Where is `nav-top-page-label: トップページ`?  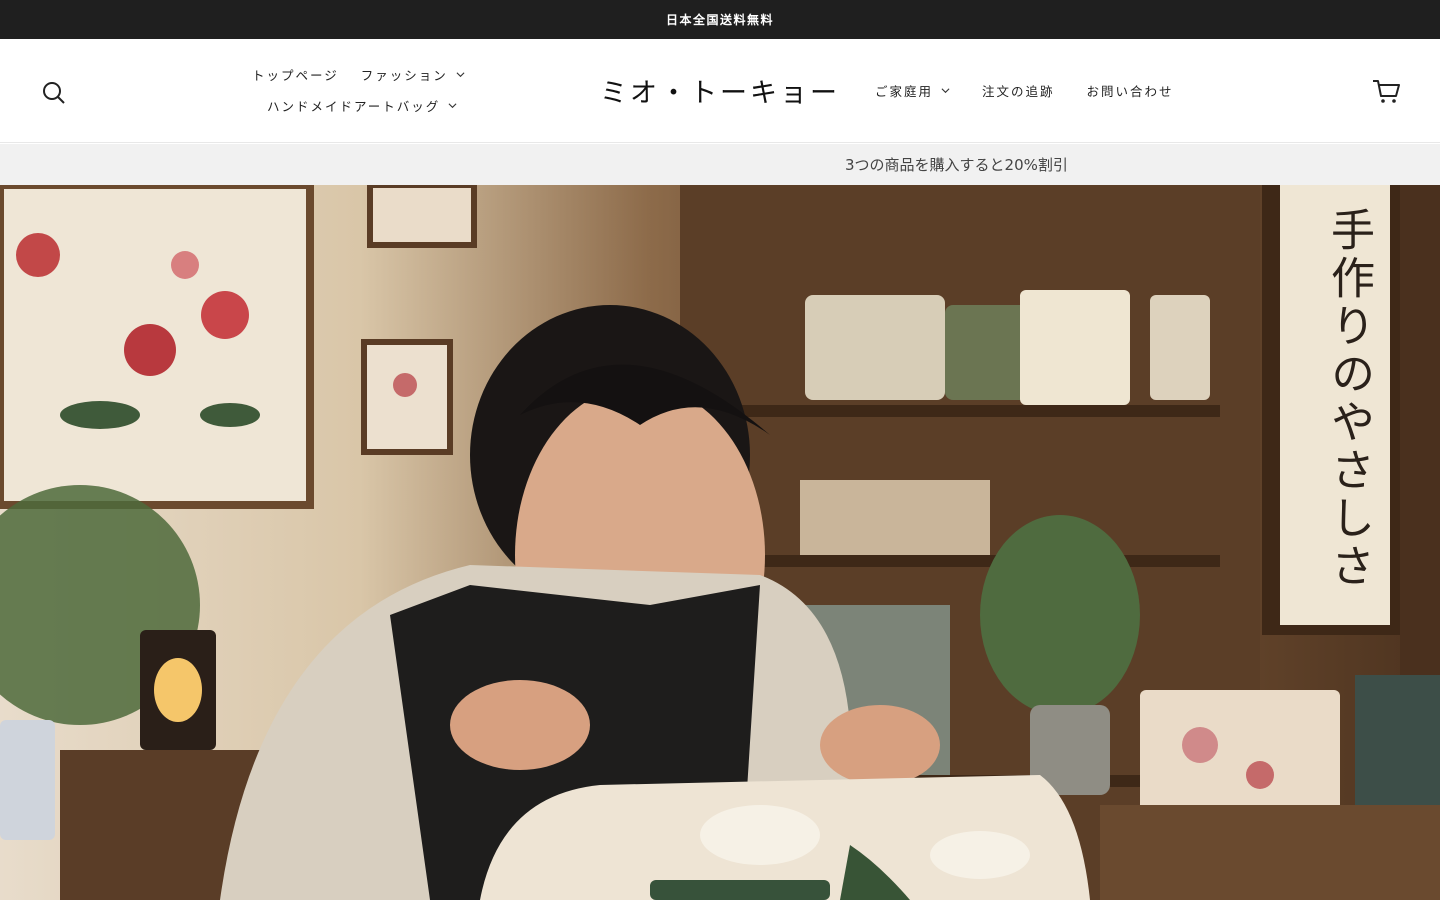
nav-top-page-label: トップページ is located at coordinates (295, 75).